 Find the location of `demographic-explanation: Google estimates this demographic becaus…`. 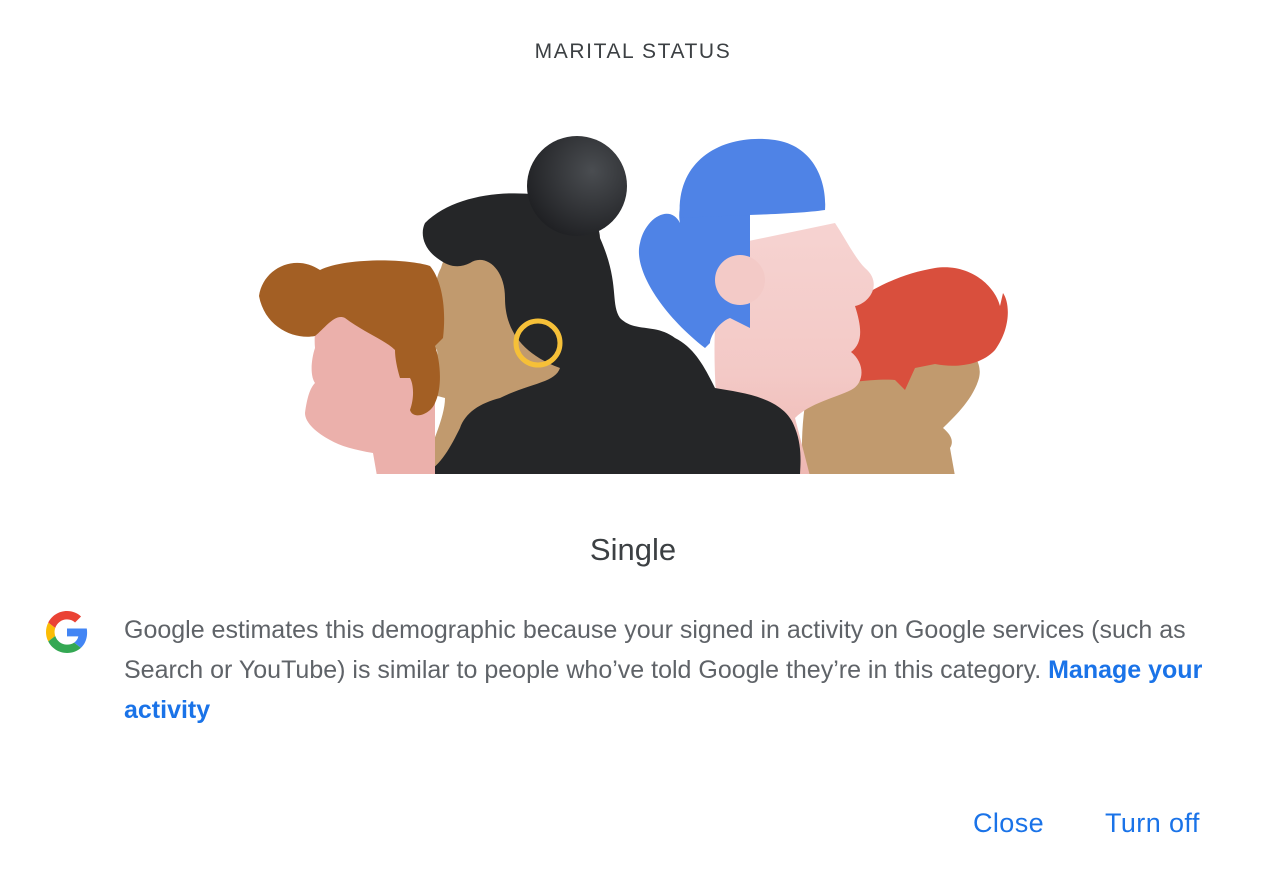

demographic-explanation: Google estimates this demographic becaus… is located at coordinates (684, 670).